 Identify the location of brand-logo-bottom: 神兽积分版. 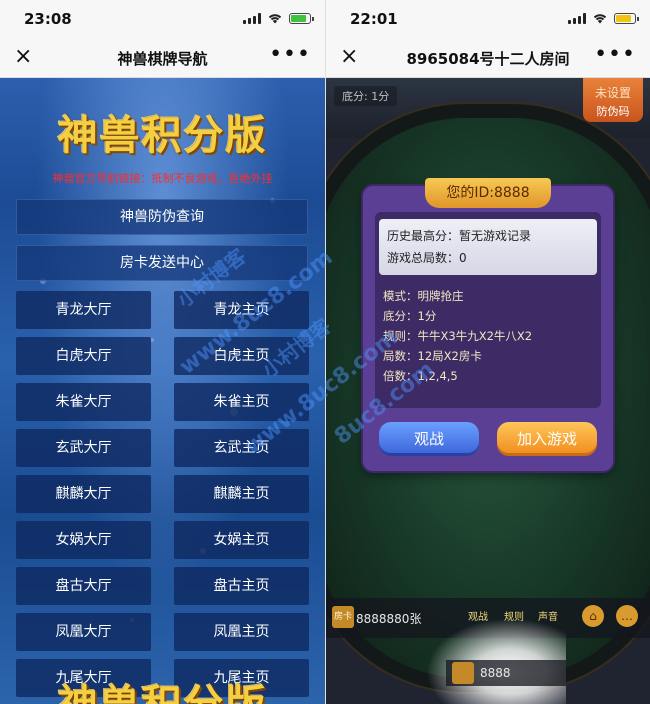
(162, 688).